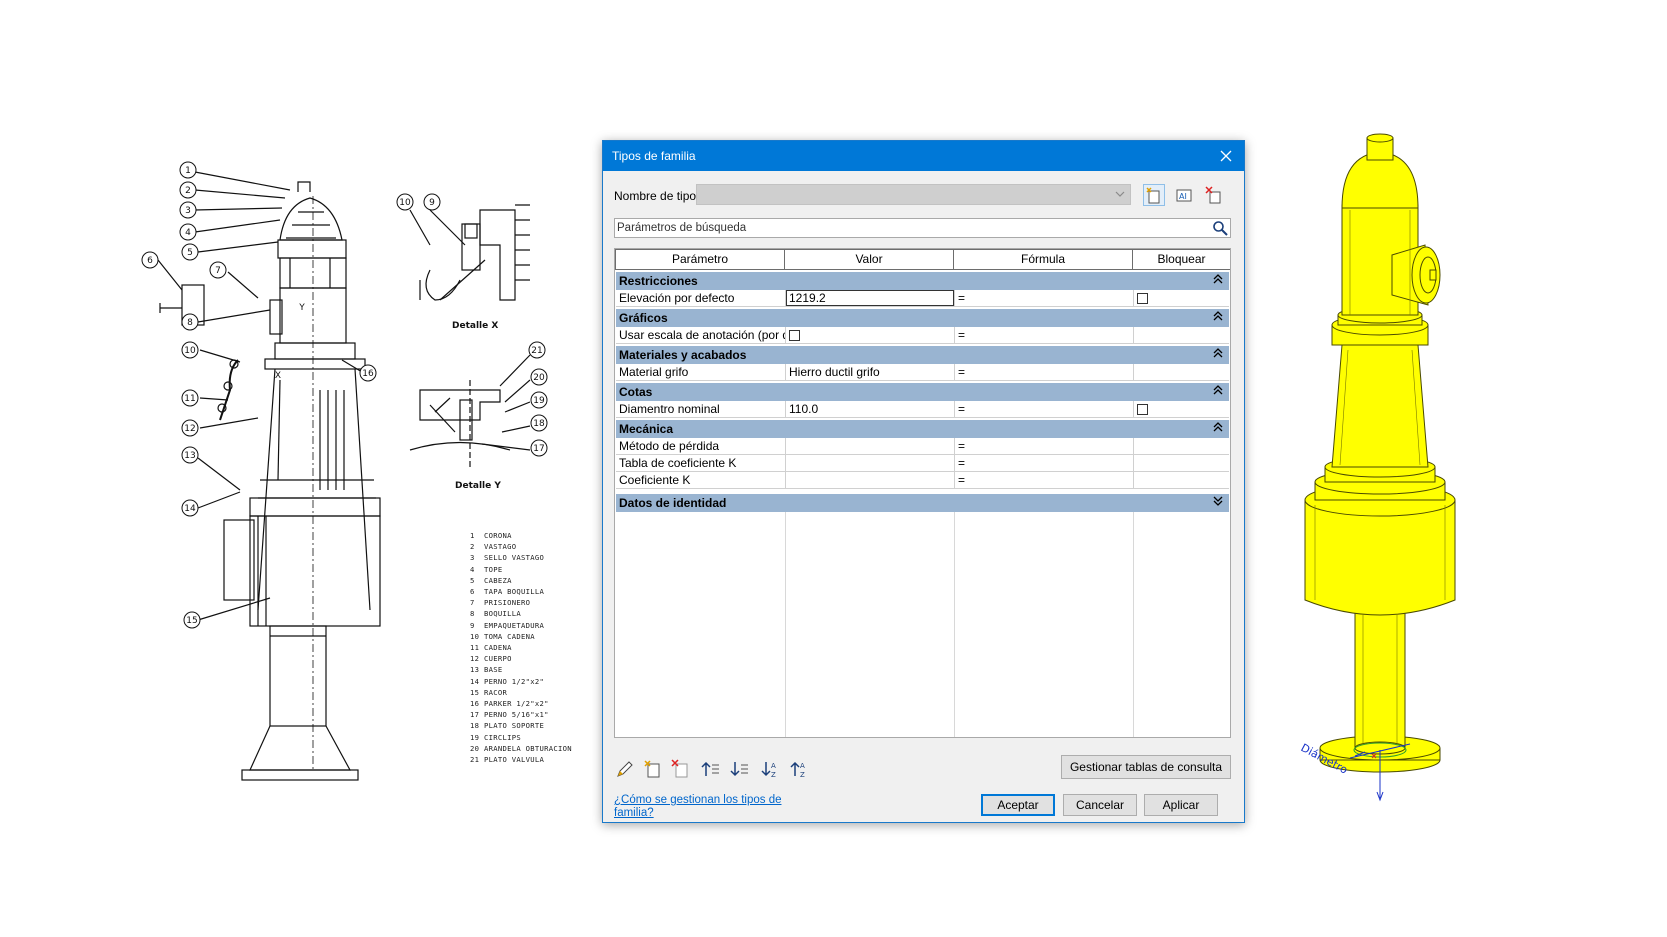 The width and height of the screenshot is (1667, 937). Describe the element at coordinates (922, 281) in the screenshot. I see `group-header-restricciones: Restricciones` at that location.